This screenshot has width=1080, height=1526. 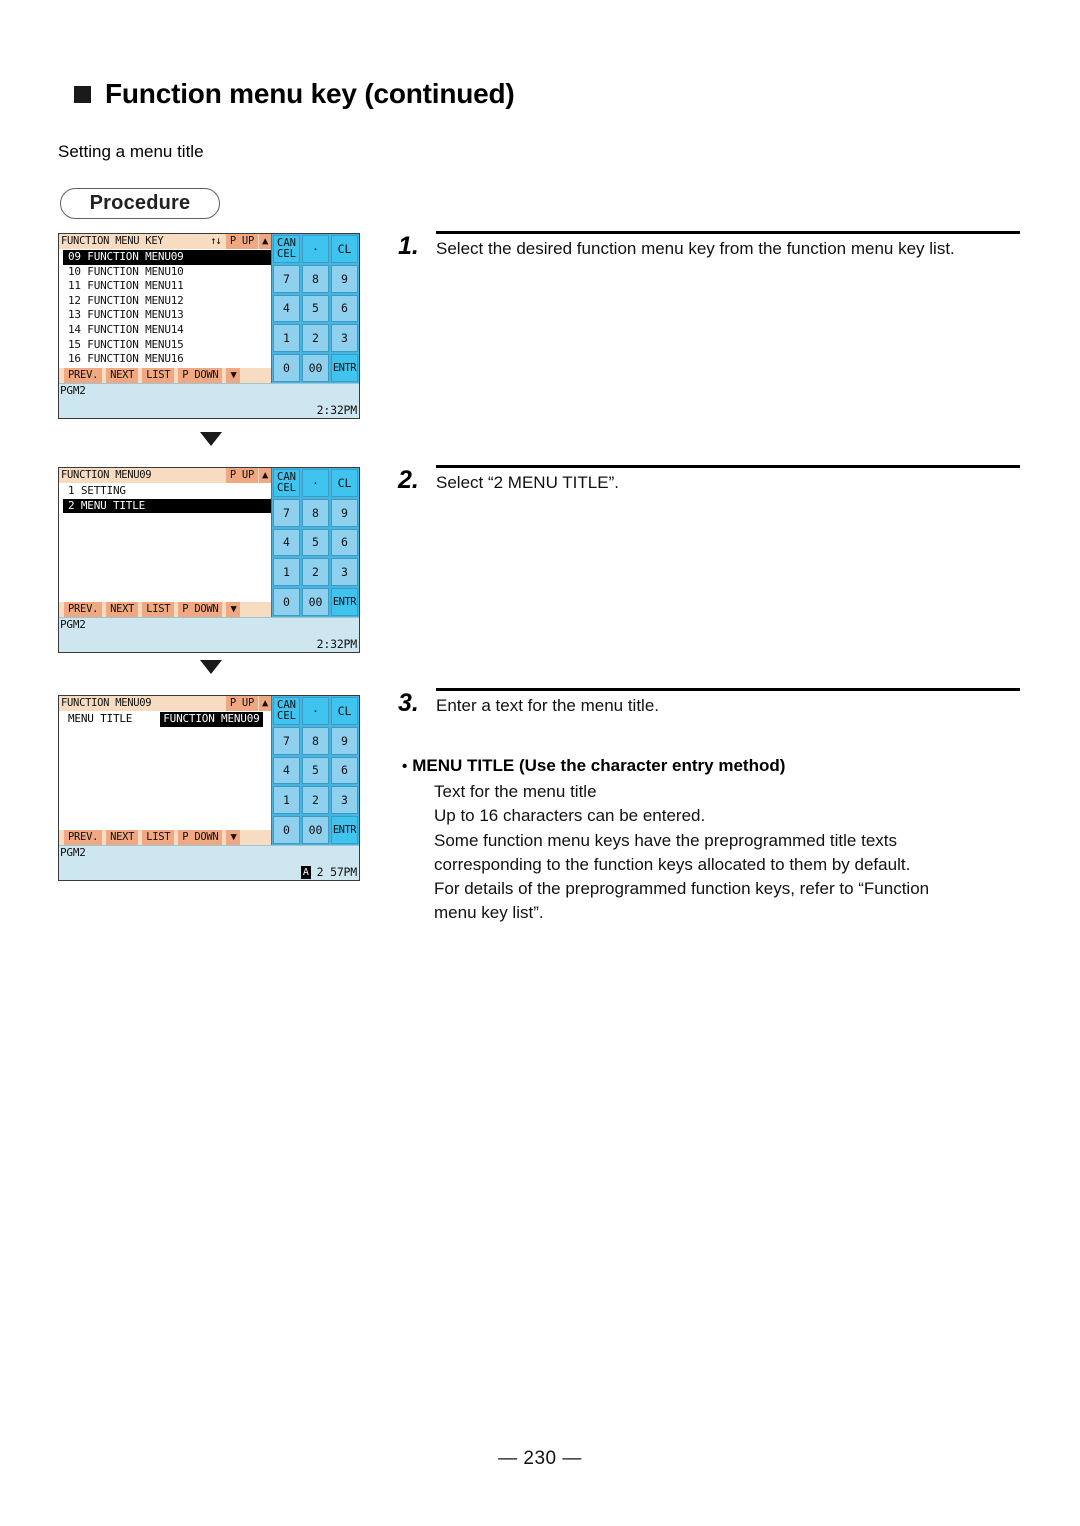 What do you see at coordinates (165, 359) in the screenshot?
I see `list-item: 16 FUNCTION MENU16` at bounding box center [165, 359].